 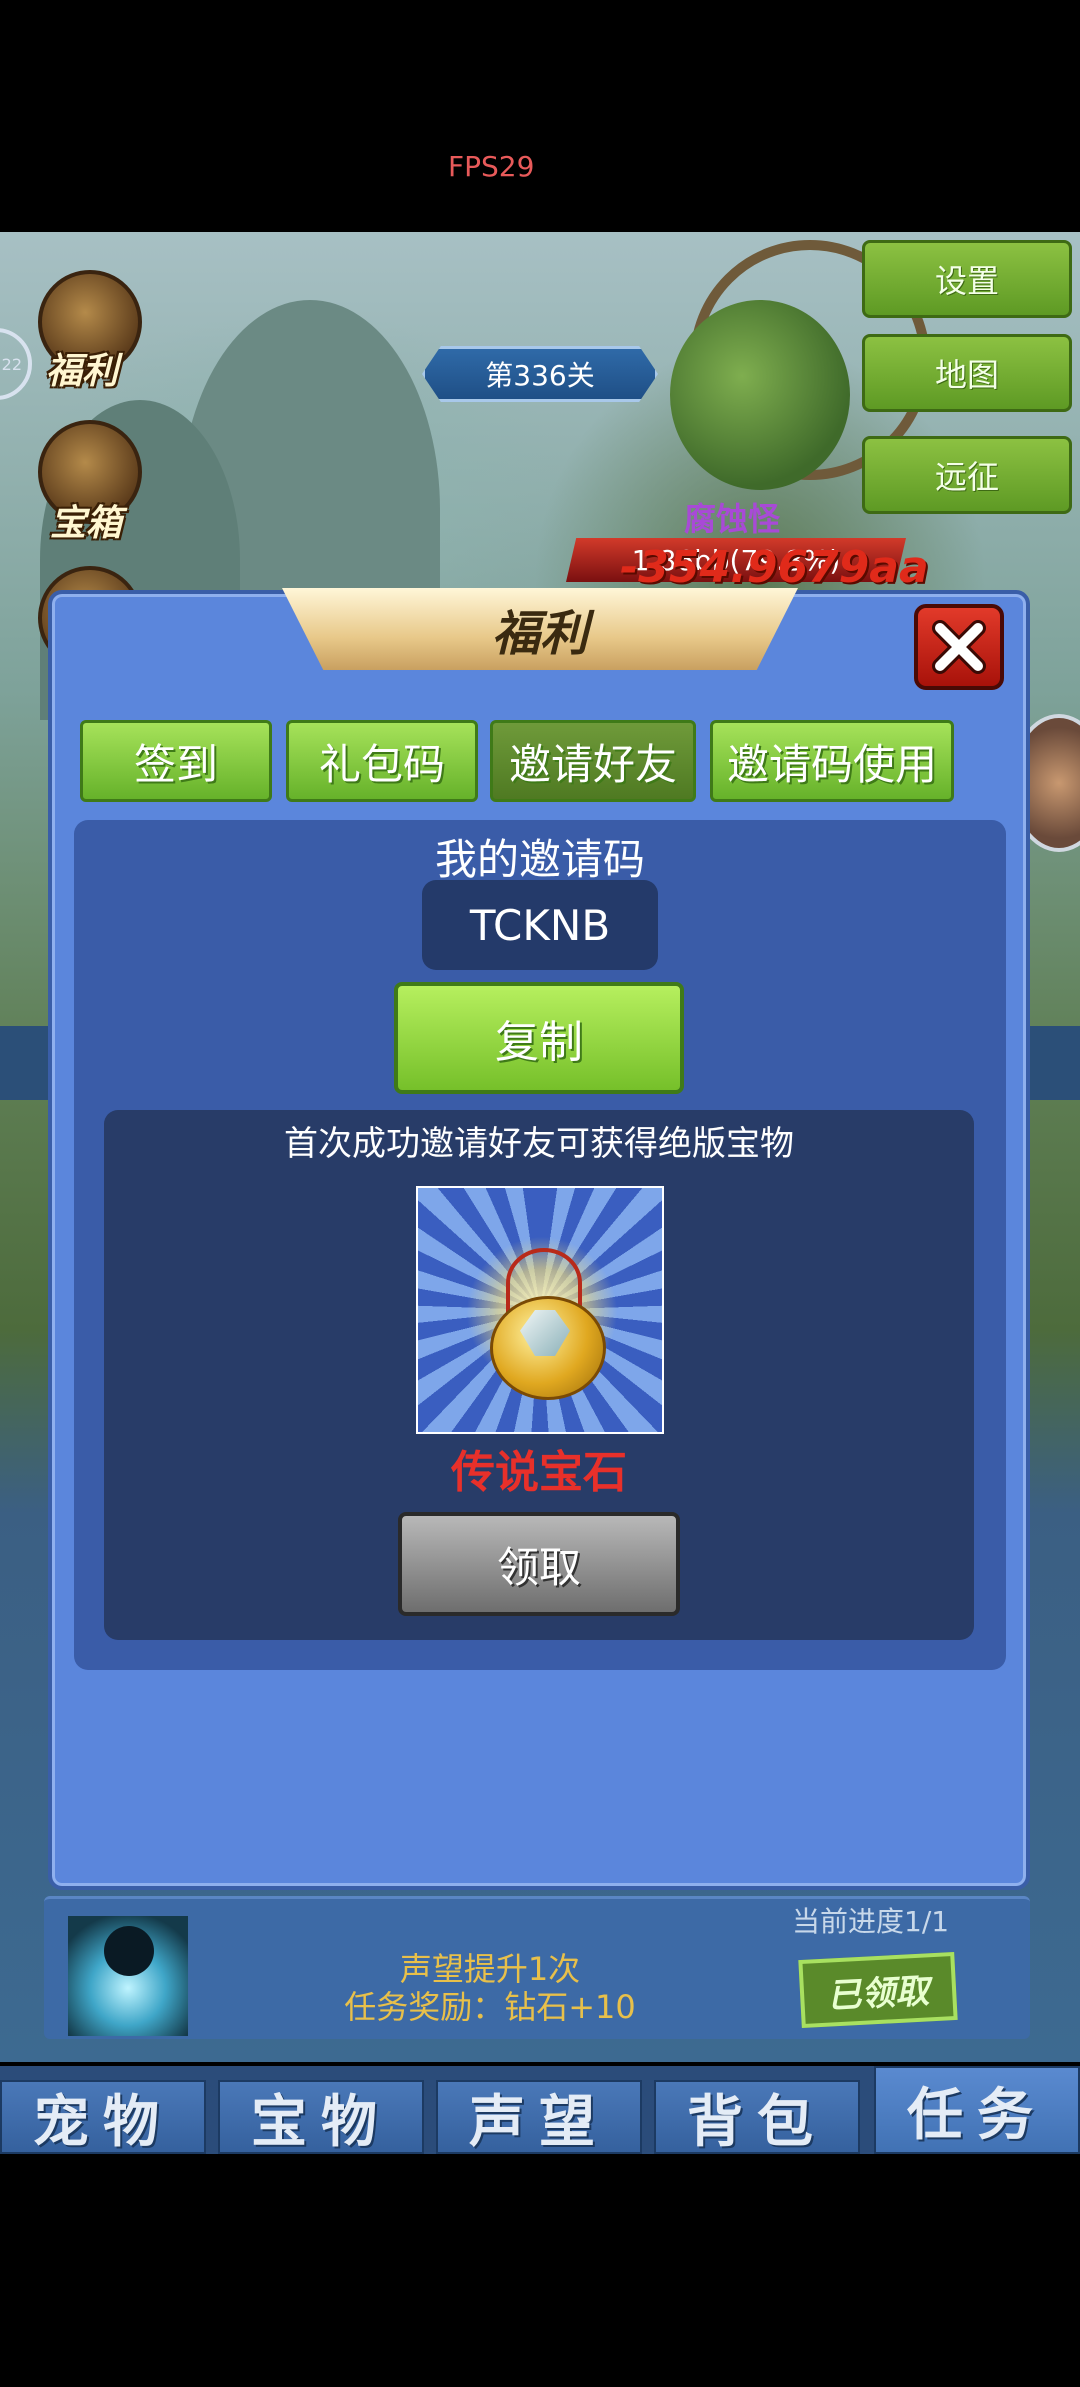 What do you see at coordinates (760, 395) in the screenshot?
I see `fish-monster` at bounding box center [760, 395].